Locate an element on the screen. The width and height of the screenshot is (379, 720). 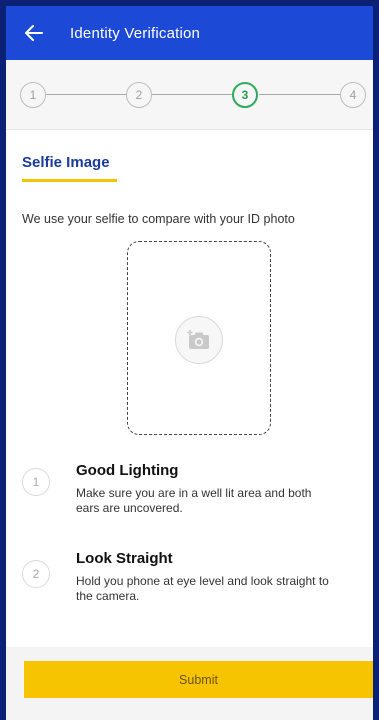
selfie-capture-area is located at coordinates (199, 338).